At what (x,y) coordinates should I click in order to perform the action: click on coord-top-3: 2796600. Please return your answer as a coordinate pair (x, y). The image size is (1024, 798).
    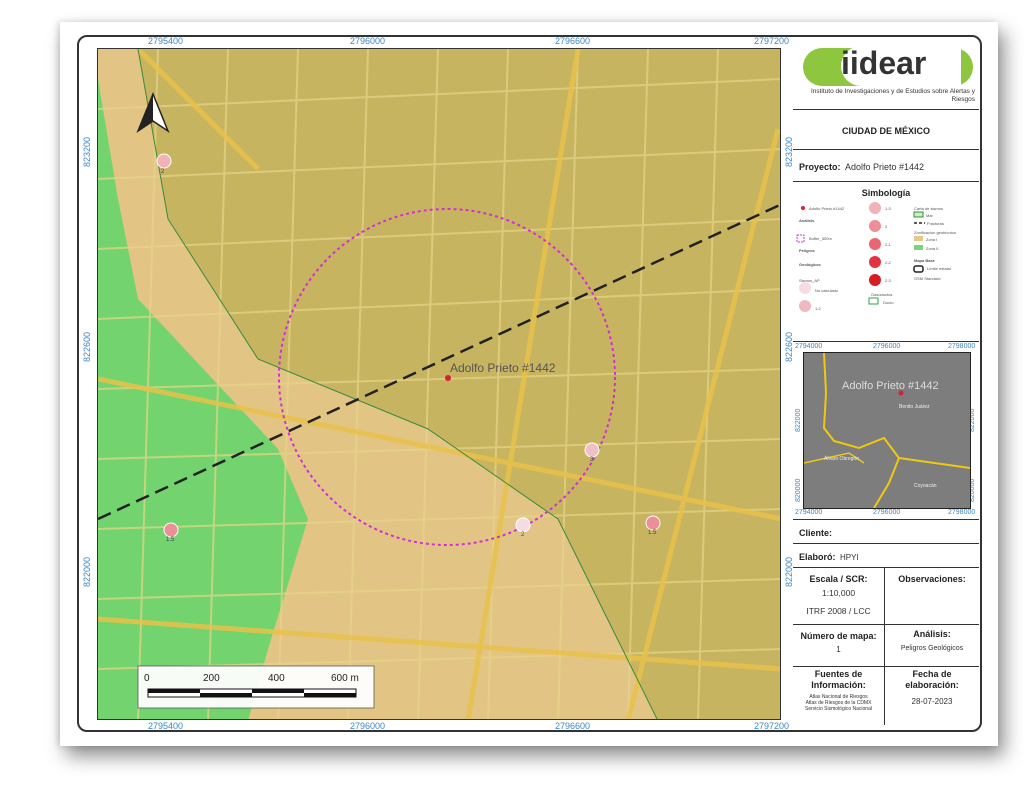
    Looking at the image, I should click on (573, 41).